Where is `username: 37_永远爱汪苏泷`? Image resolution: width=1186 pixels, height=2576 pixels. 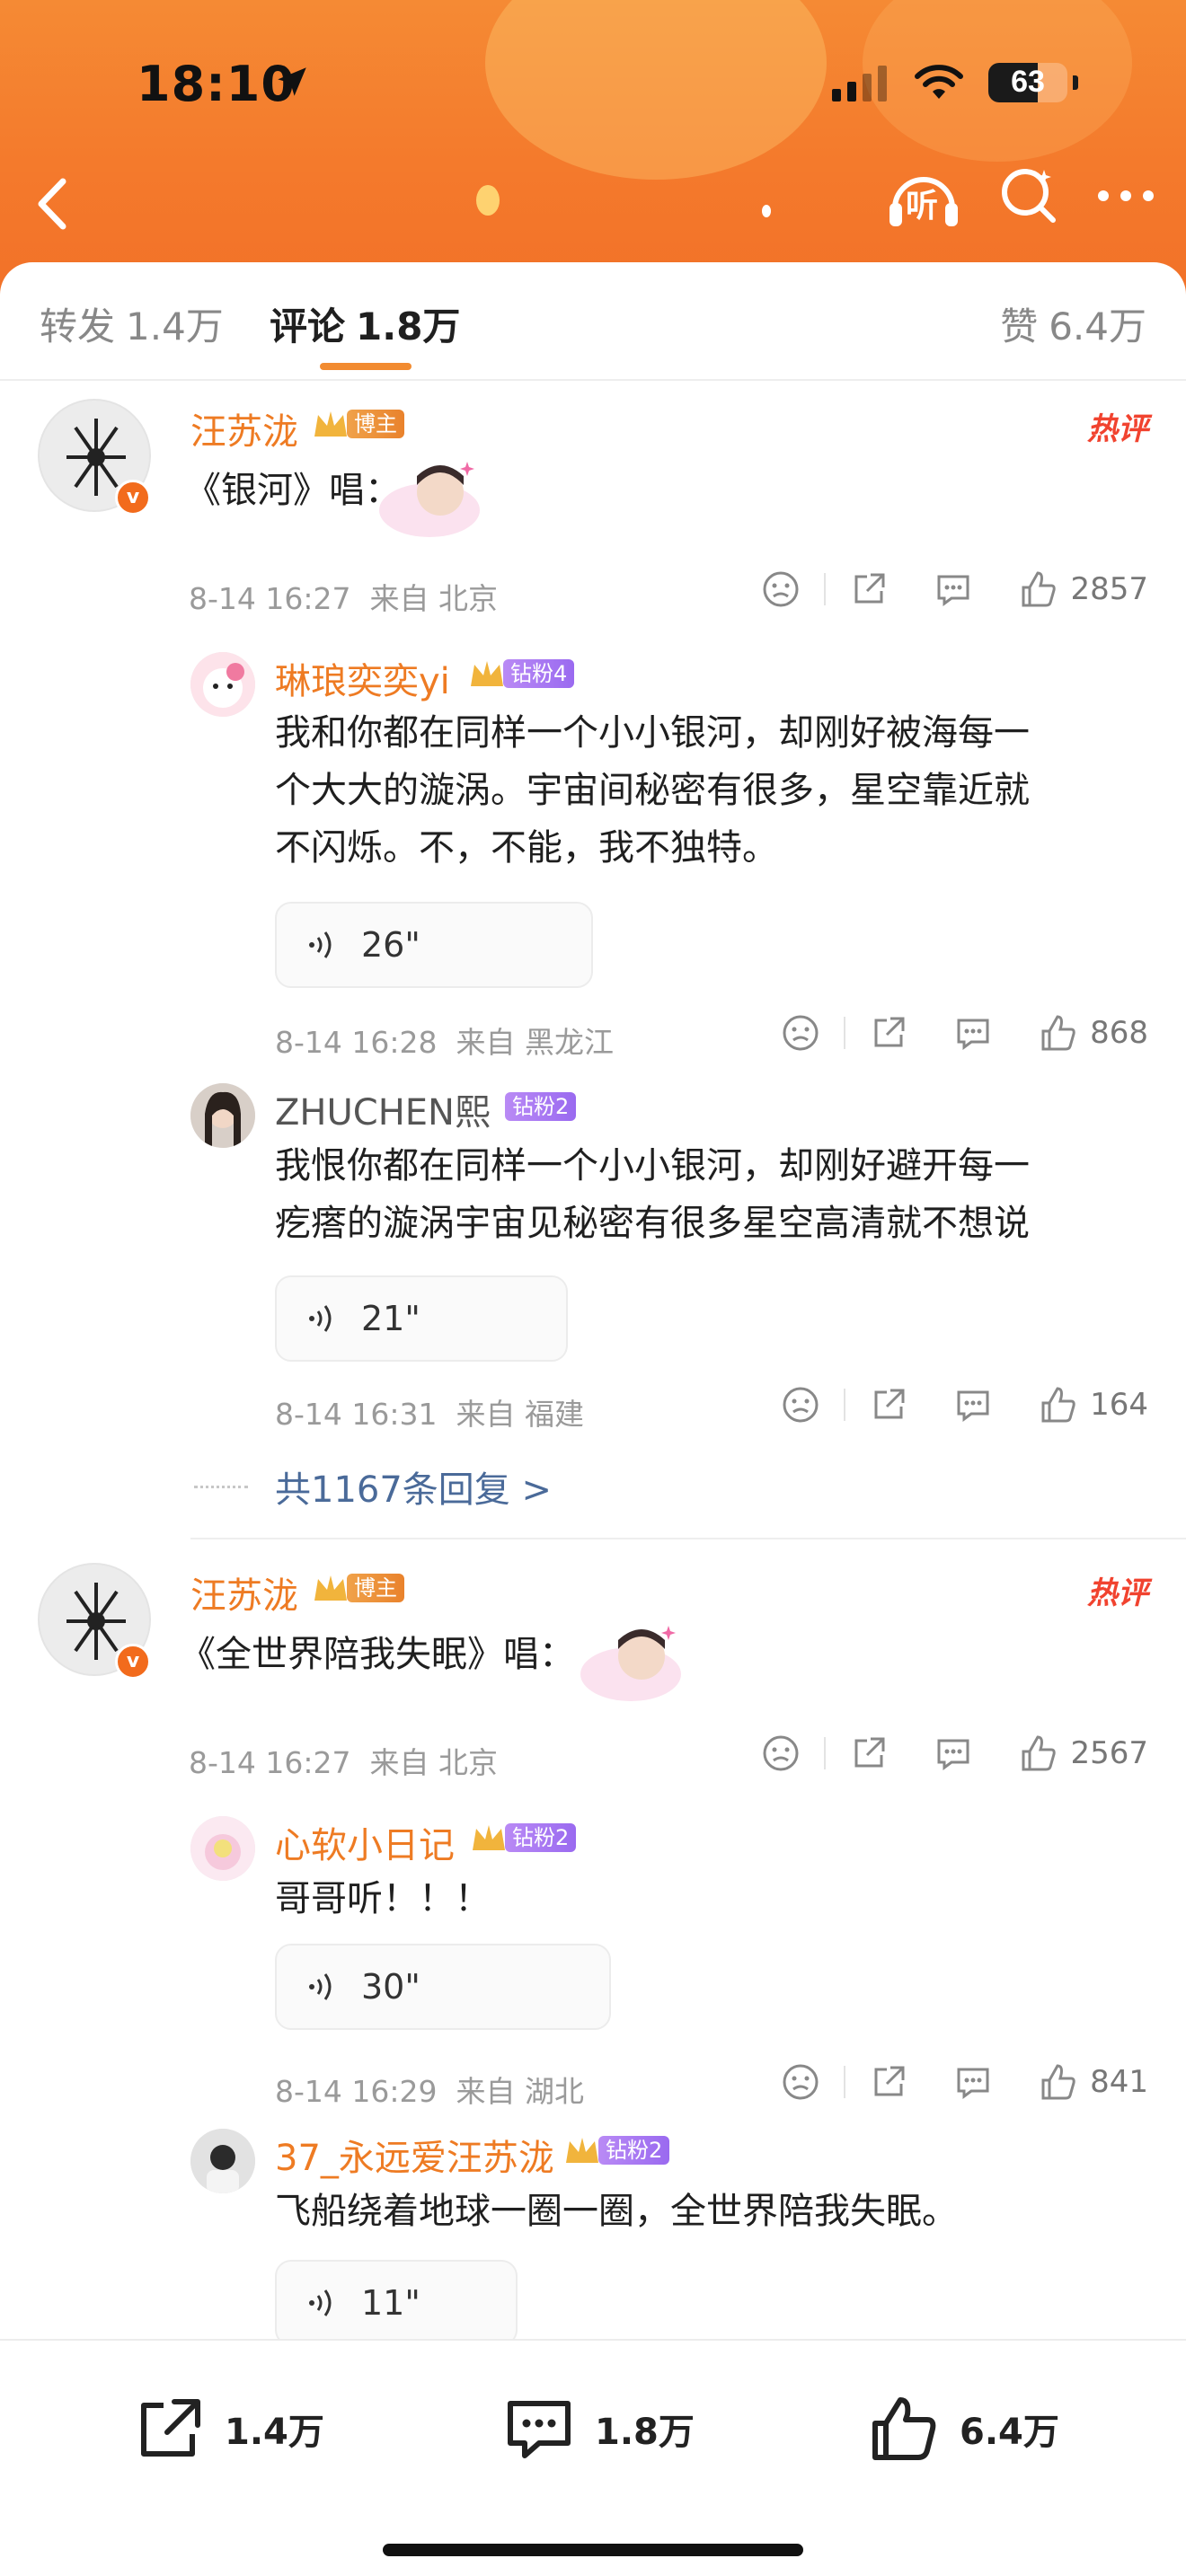 username: 37_永远爱汪苏泷 is located at coordinates (414, 2155).